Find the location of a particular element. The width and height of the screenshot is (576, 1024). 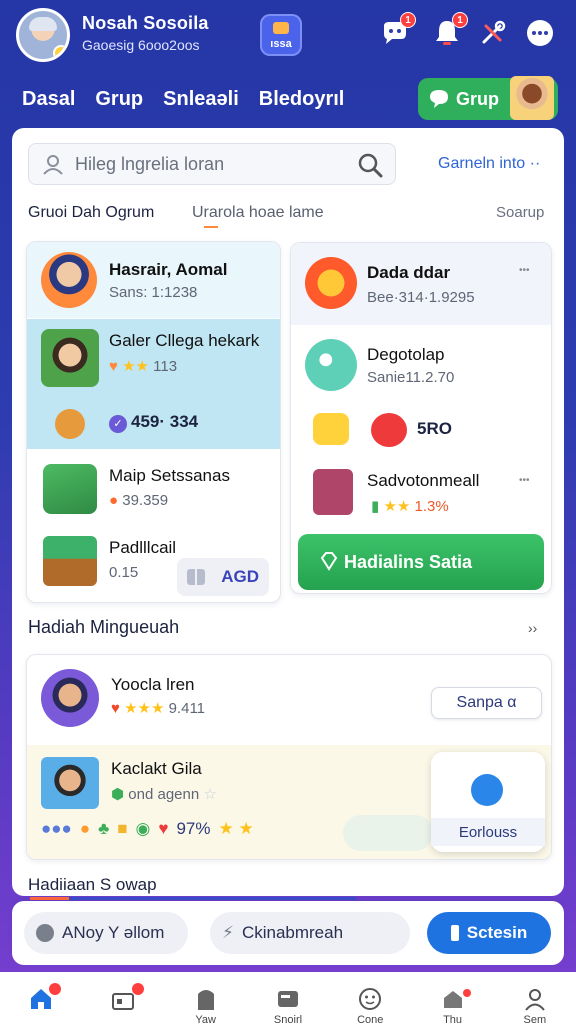

list-item: 5RO is located at coordinates (421, 432).